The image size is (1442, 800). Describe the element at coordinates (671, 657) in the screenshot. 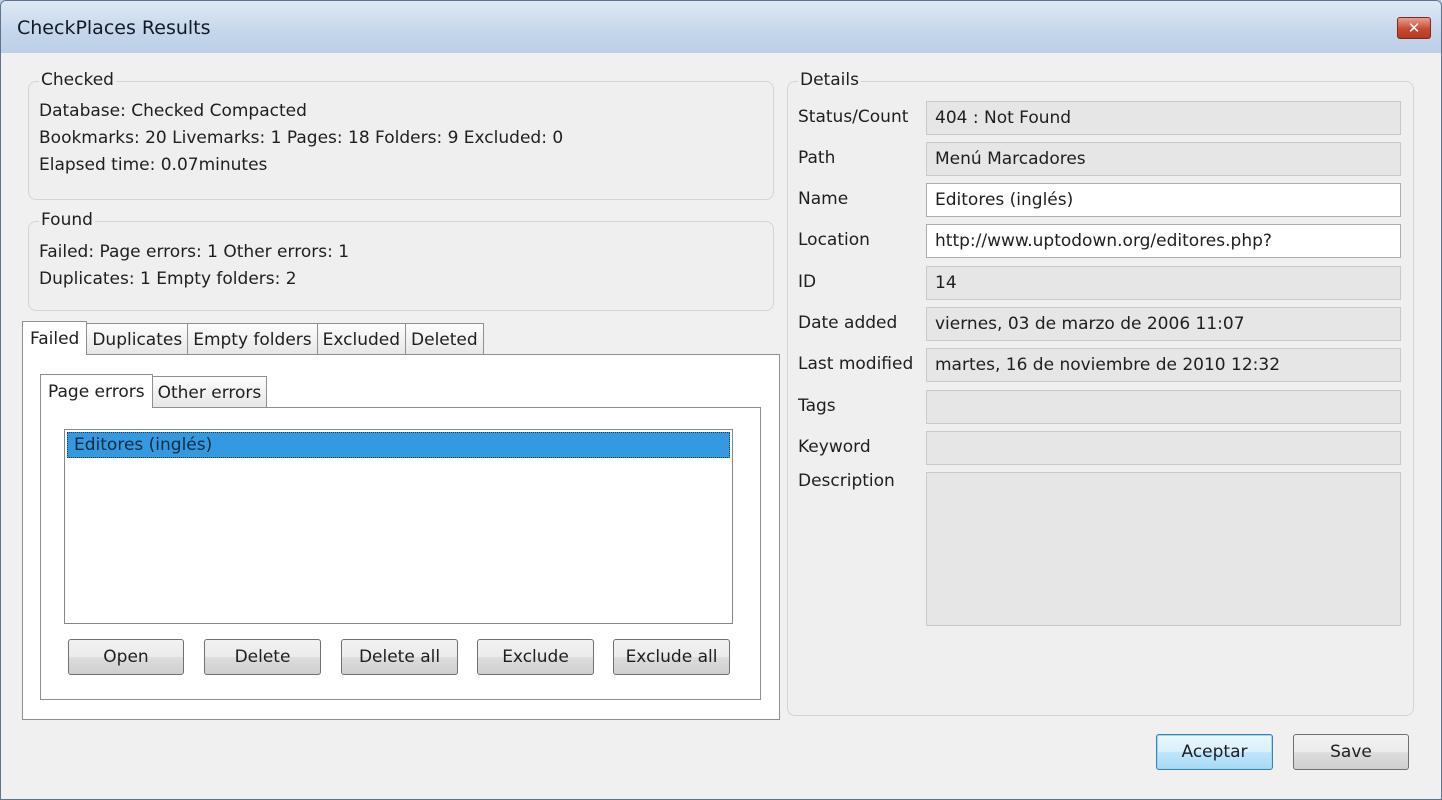

I see `exclude-all-button: Exclude all` at that location.